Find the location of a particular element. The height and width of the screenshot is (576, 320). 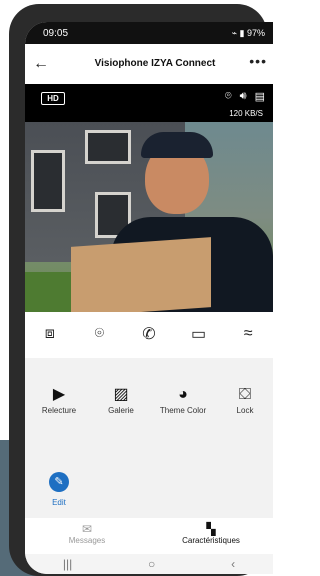

mail-icon: ✉ is located at coordinates (87, 529).